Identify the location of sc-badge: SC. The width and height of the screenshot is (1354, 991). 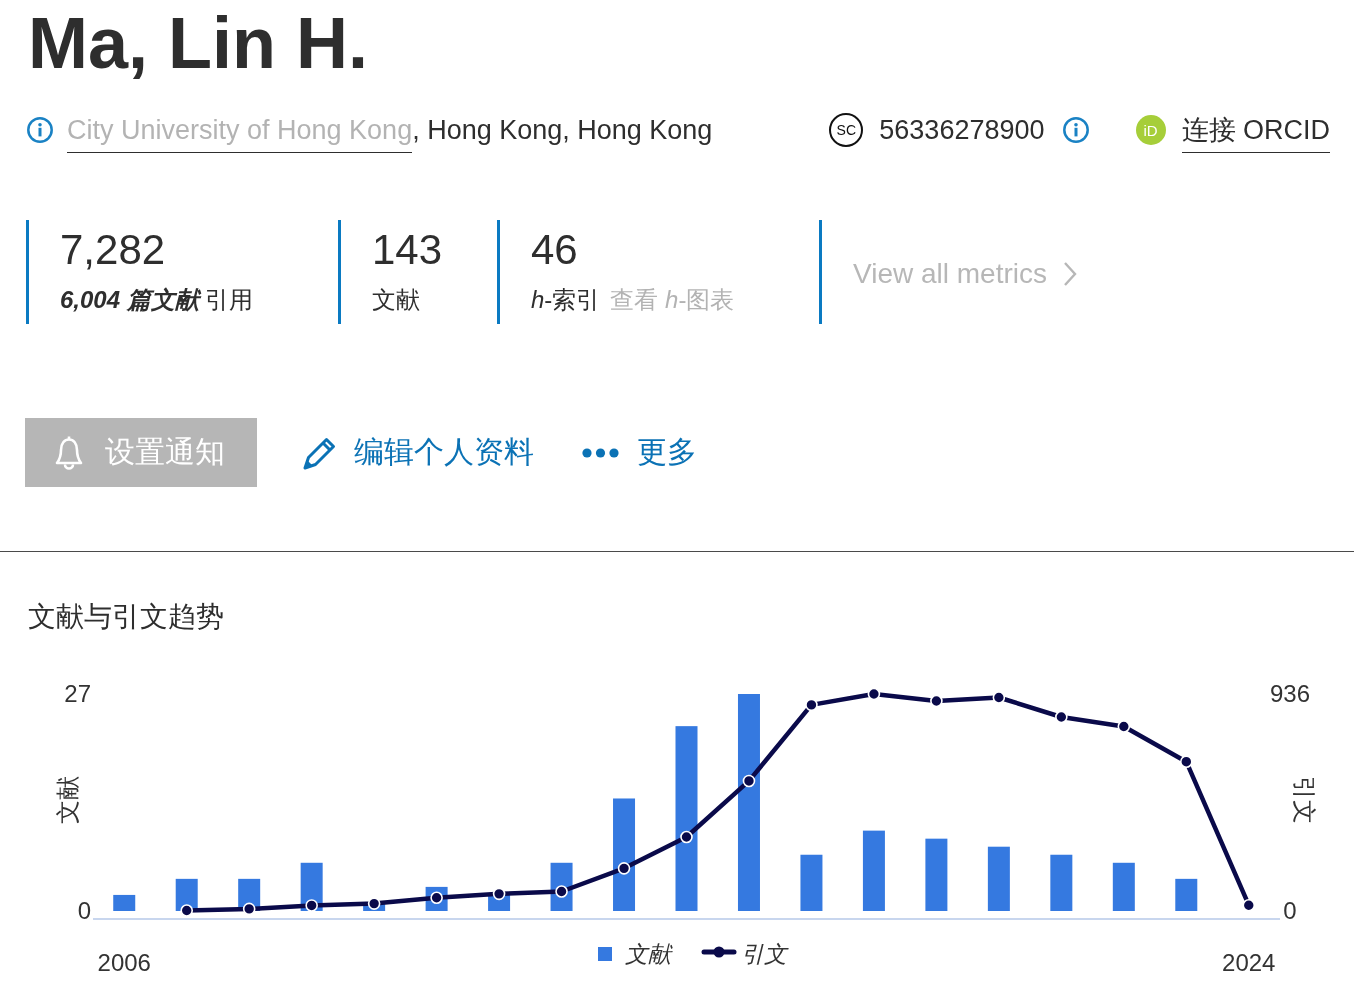
(846, 130).